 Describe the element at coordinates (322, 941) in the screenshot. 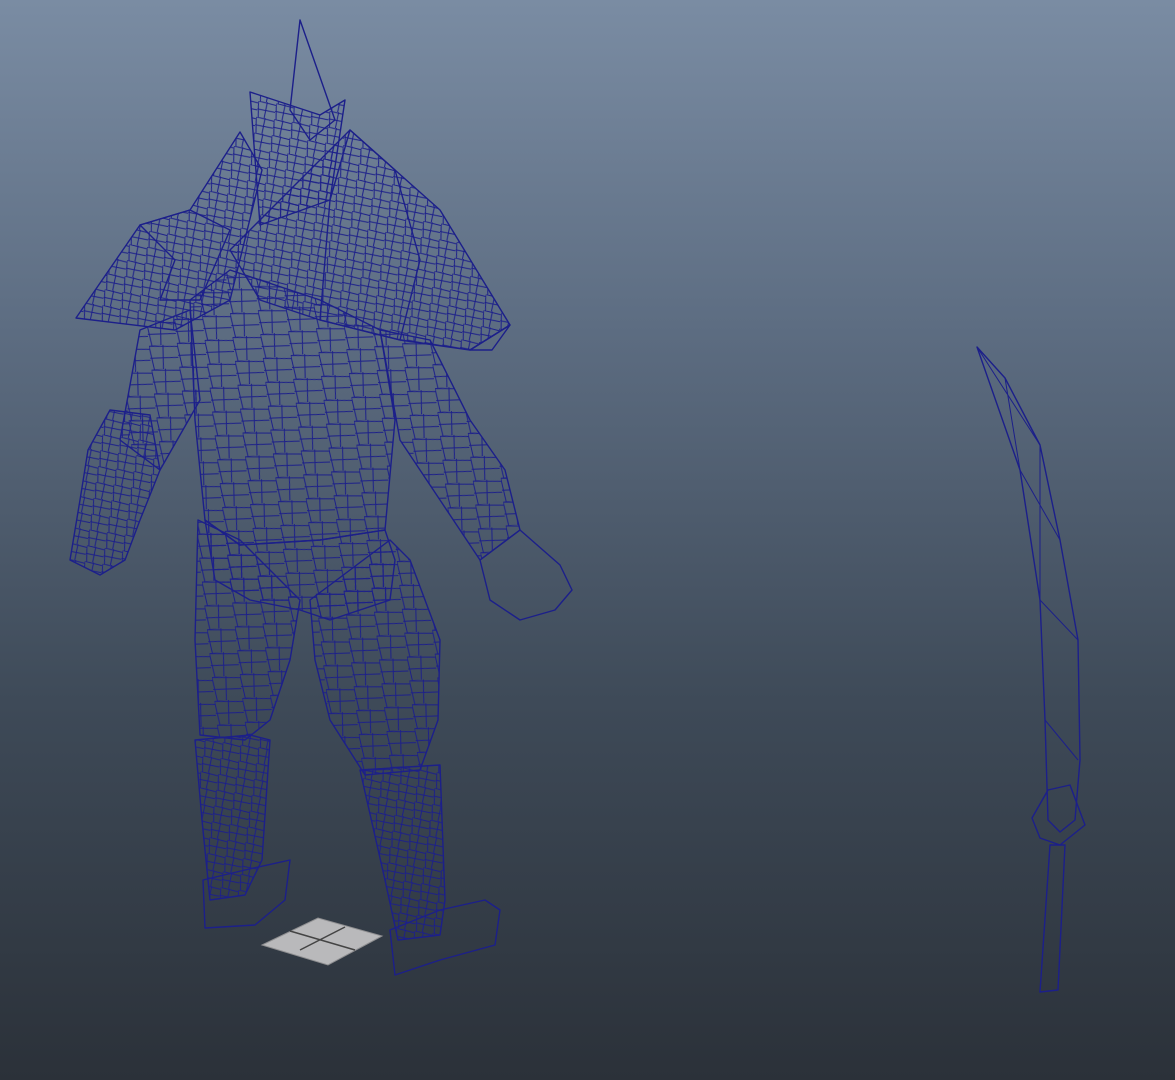

I see `origin-grid` at that location.